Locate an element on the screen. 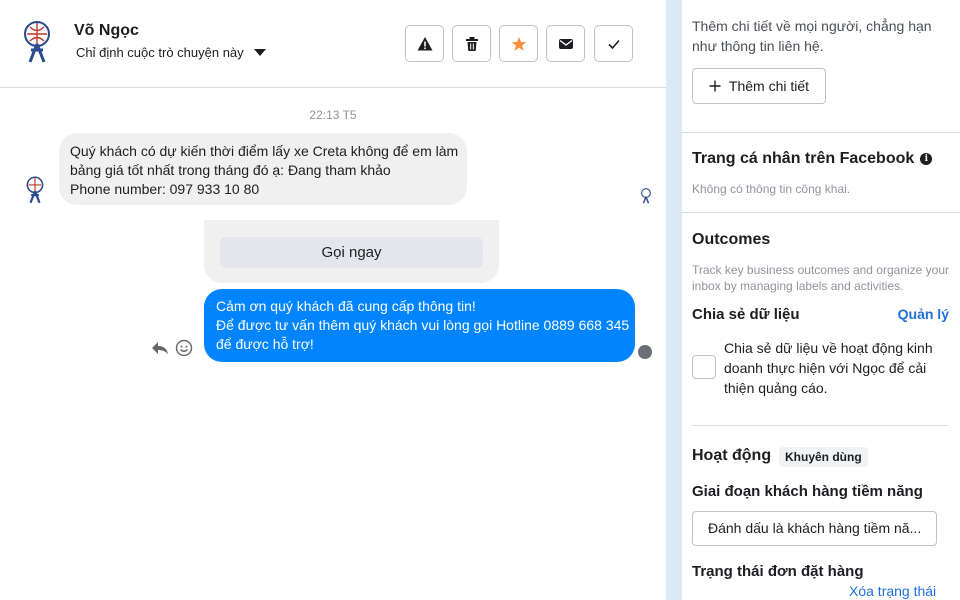  delete-button is located at coordinates (471, 43).